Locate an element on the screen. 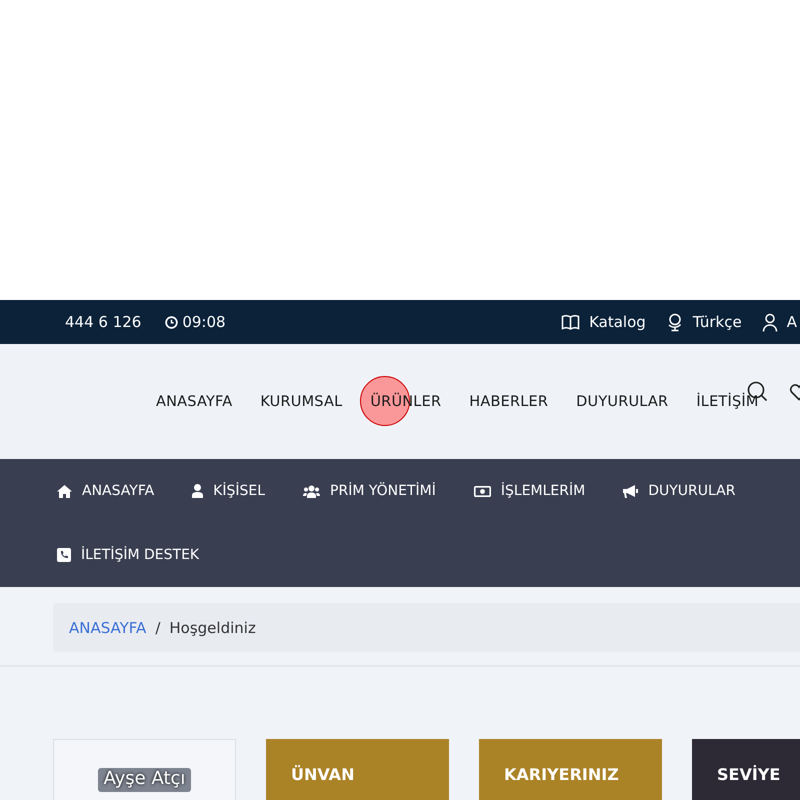 This screenshot has height=800, width=800. card-title: KARIYERINIZ is located at coordinates (561, 774).